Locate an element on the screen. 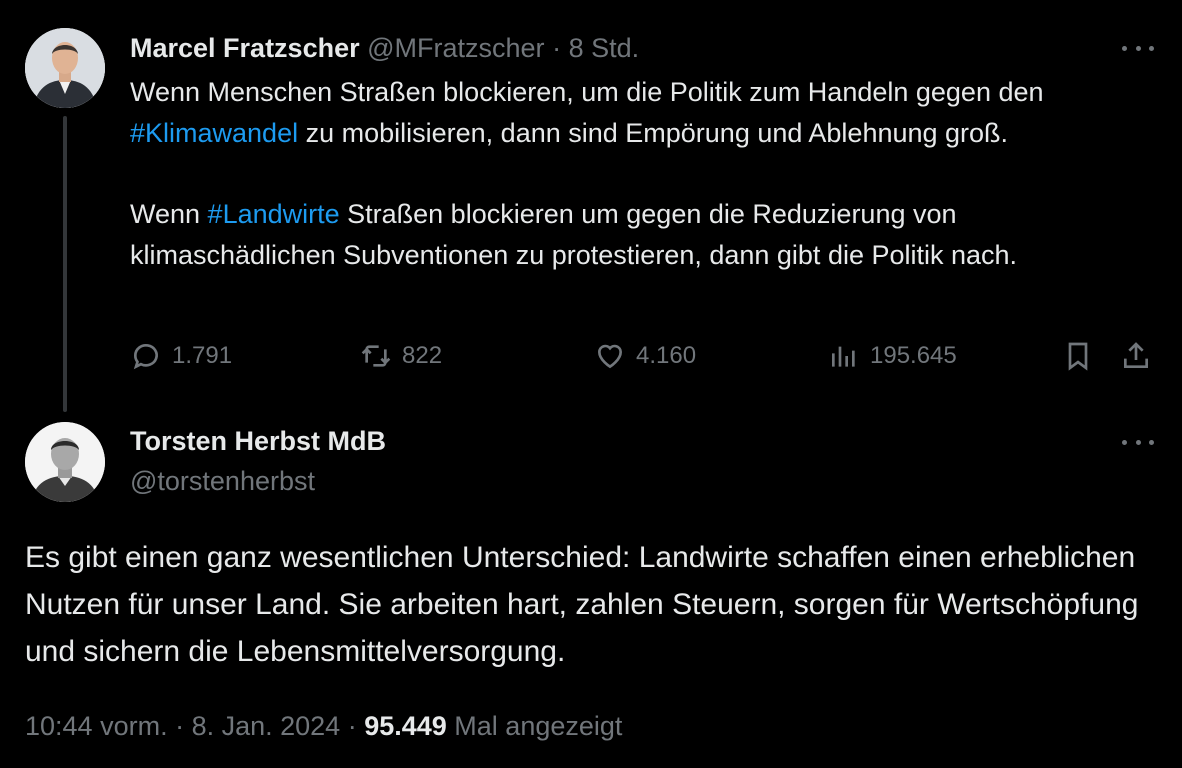 The height and width of the screenshot is (768, 1182). like-count: 4.160 is located at coordinates (666, 355).